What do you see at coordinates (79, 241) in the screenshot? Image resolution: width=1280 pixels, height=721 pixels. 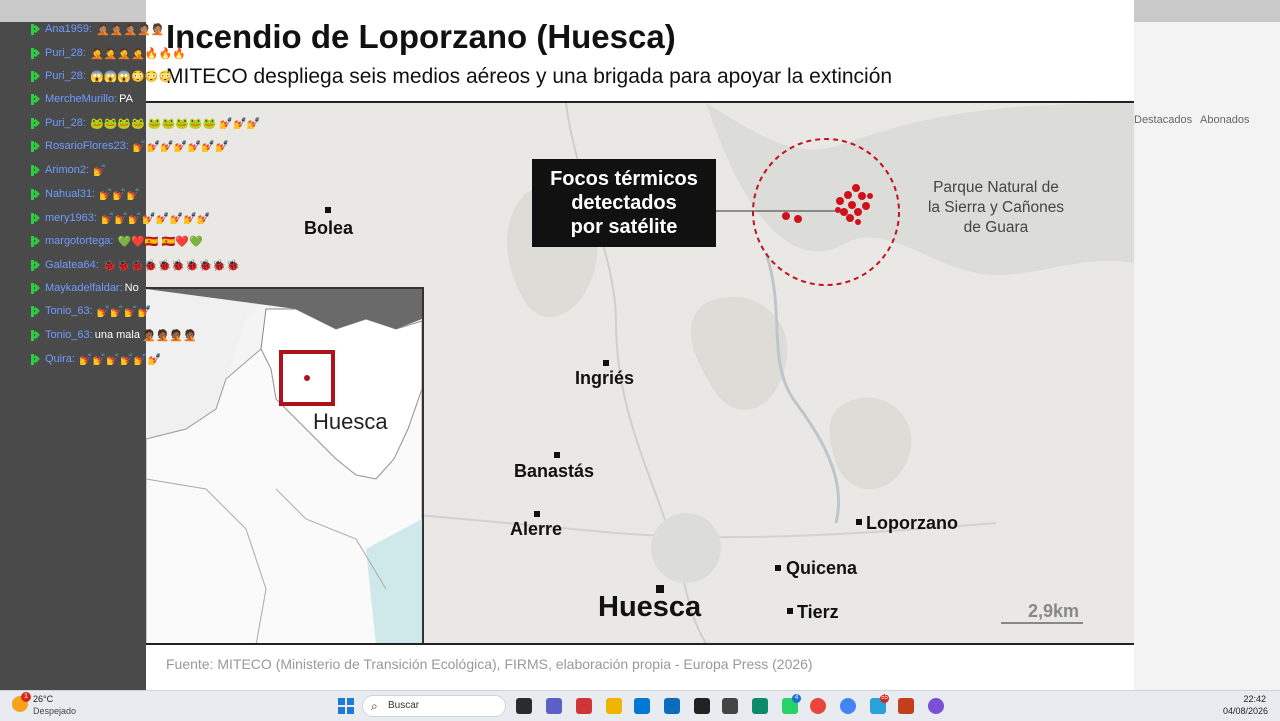 I see `chat-username: margotortega:` at bounding box center [79, 241].